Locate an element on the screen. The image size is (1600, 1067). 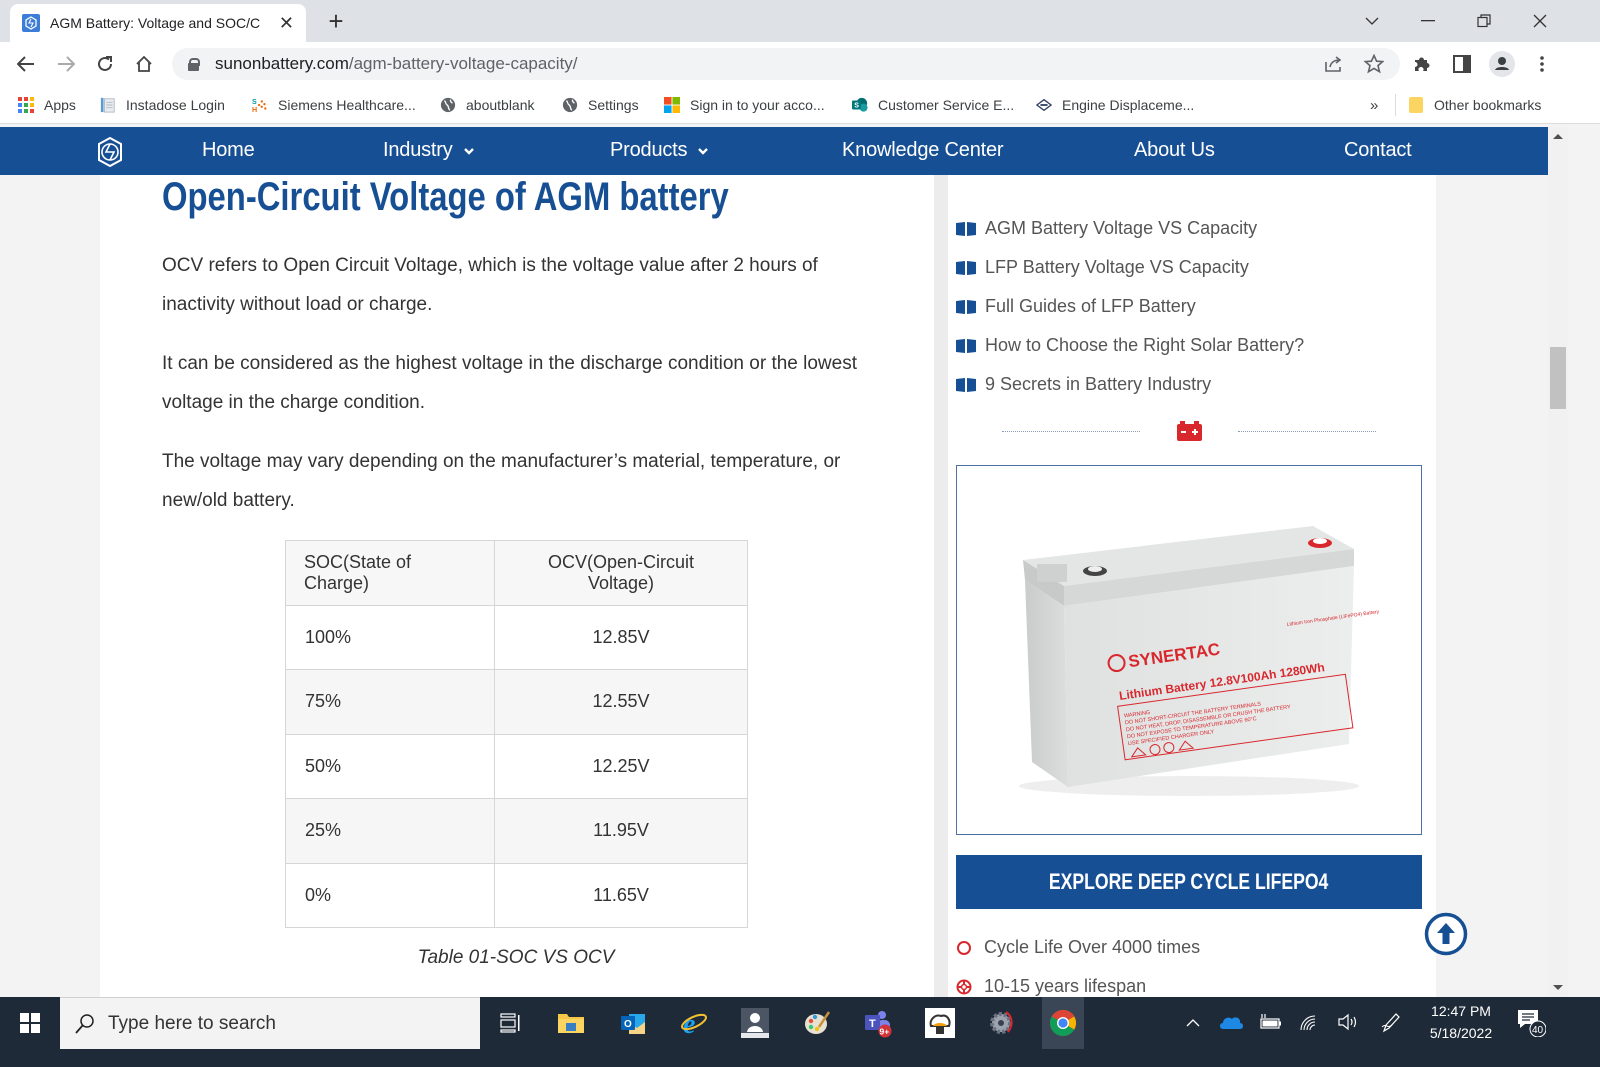
sidebar-link-lfp-guide: Full Guides of LFP Battery is located at coordinates (1130, 306).